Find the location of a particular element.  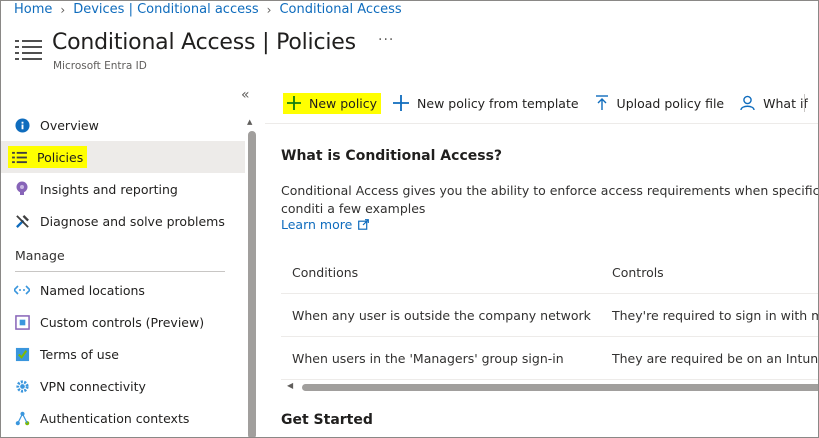

scroll-left-arrow-icon: ◀ is located at coordinates (290, 385).